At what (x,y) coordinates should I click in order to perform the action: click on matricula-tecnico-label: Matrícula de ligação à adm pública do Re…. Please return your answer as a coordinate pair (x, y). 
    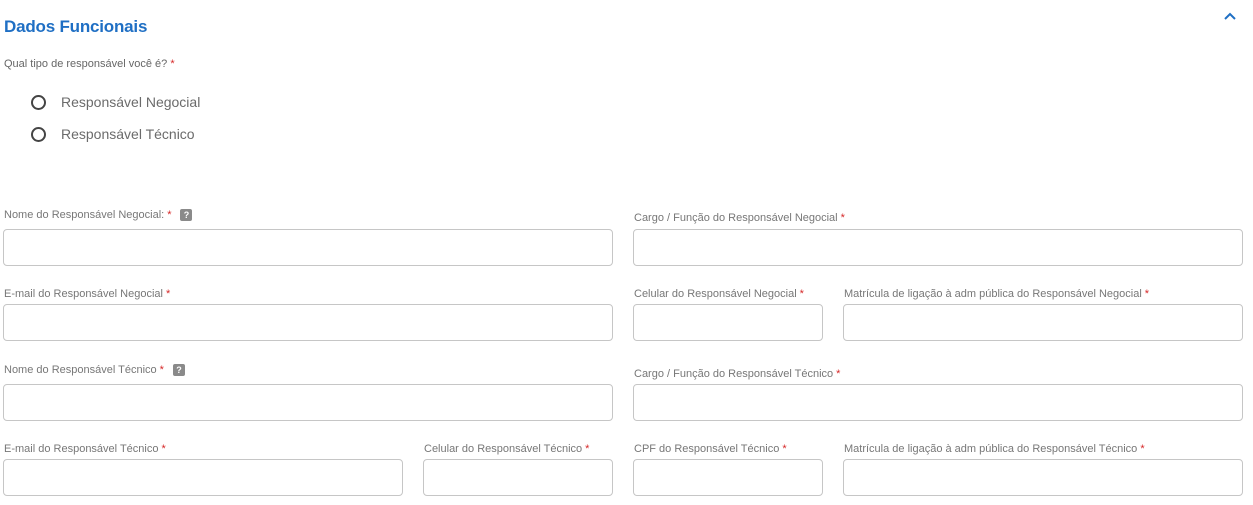
    Looking at the image, I should click on (994, 449).